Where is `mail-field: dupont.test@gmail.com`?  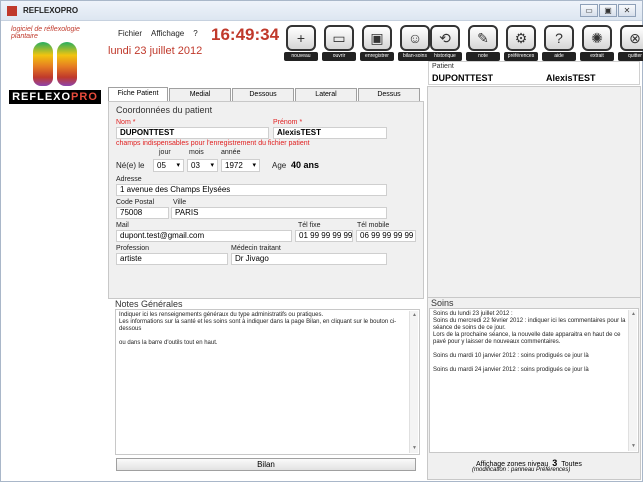
mail-field: dupont.test@gmail.com is located at coordinates (204, 236).